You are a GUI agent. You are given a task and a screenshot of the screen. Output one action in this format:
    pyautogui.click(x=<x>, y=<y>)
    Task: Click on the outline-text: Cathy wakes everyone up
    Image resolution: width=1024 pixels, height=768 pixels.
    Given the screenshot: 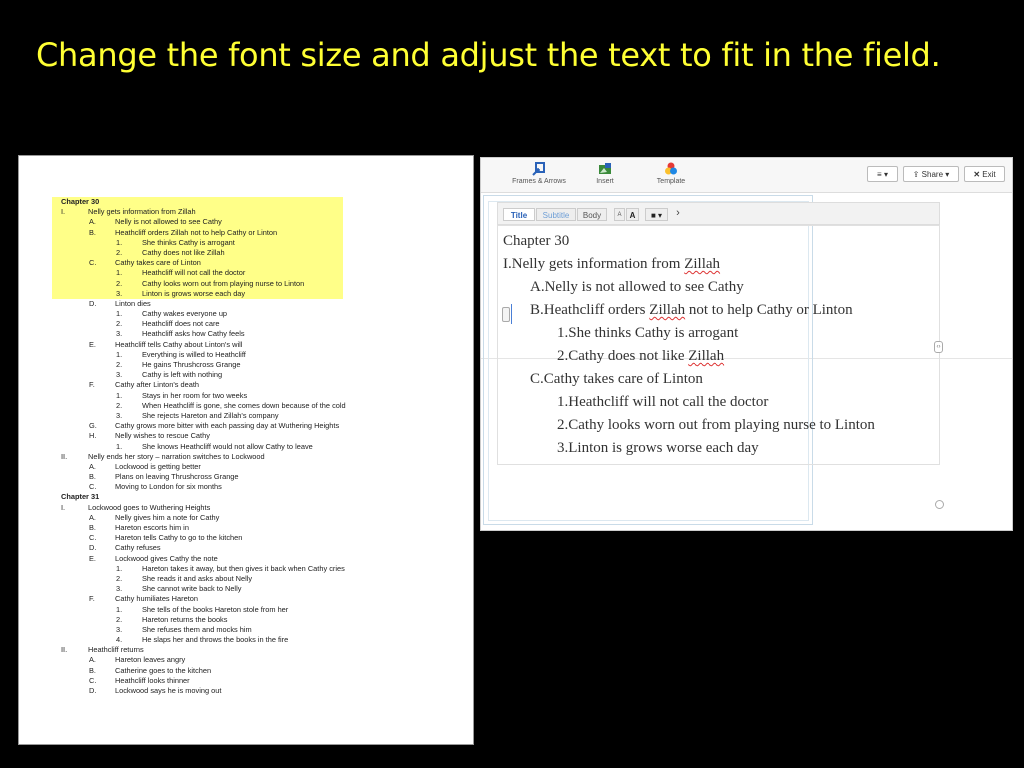 What is the action you would take?
    pyautogui.click(x=185, y=314)
    